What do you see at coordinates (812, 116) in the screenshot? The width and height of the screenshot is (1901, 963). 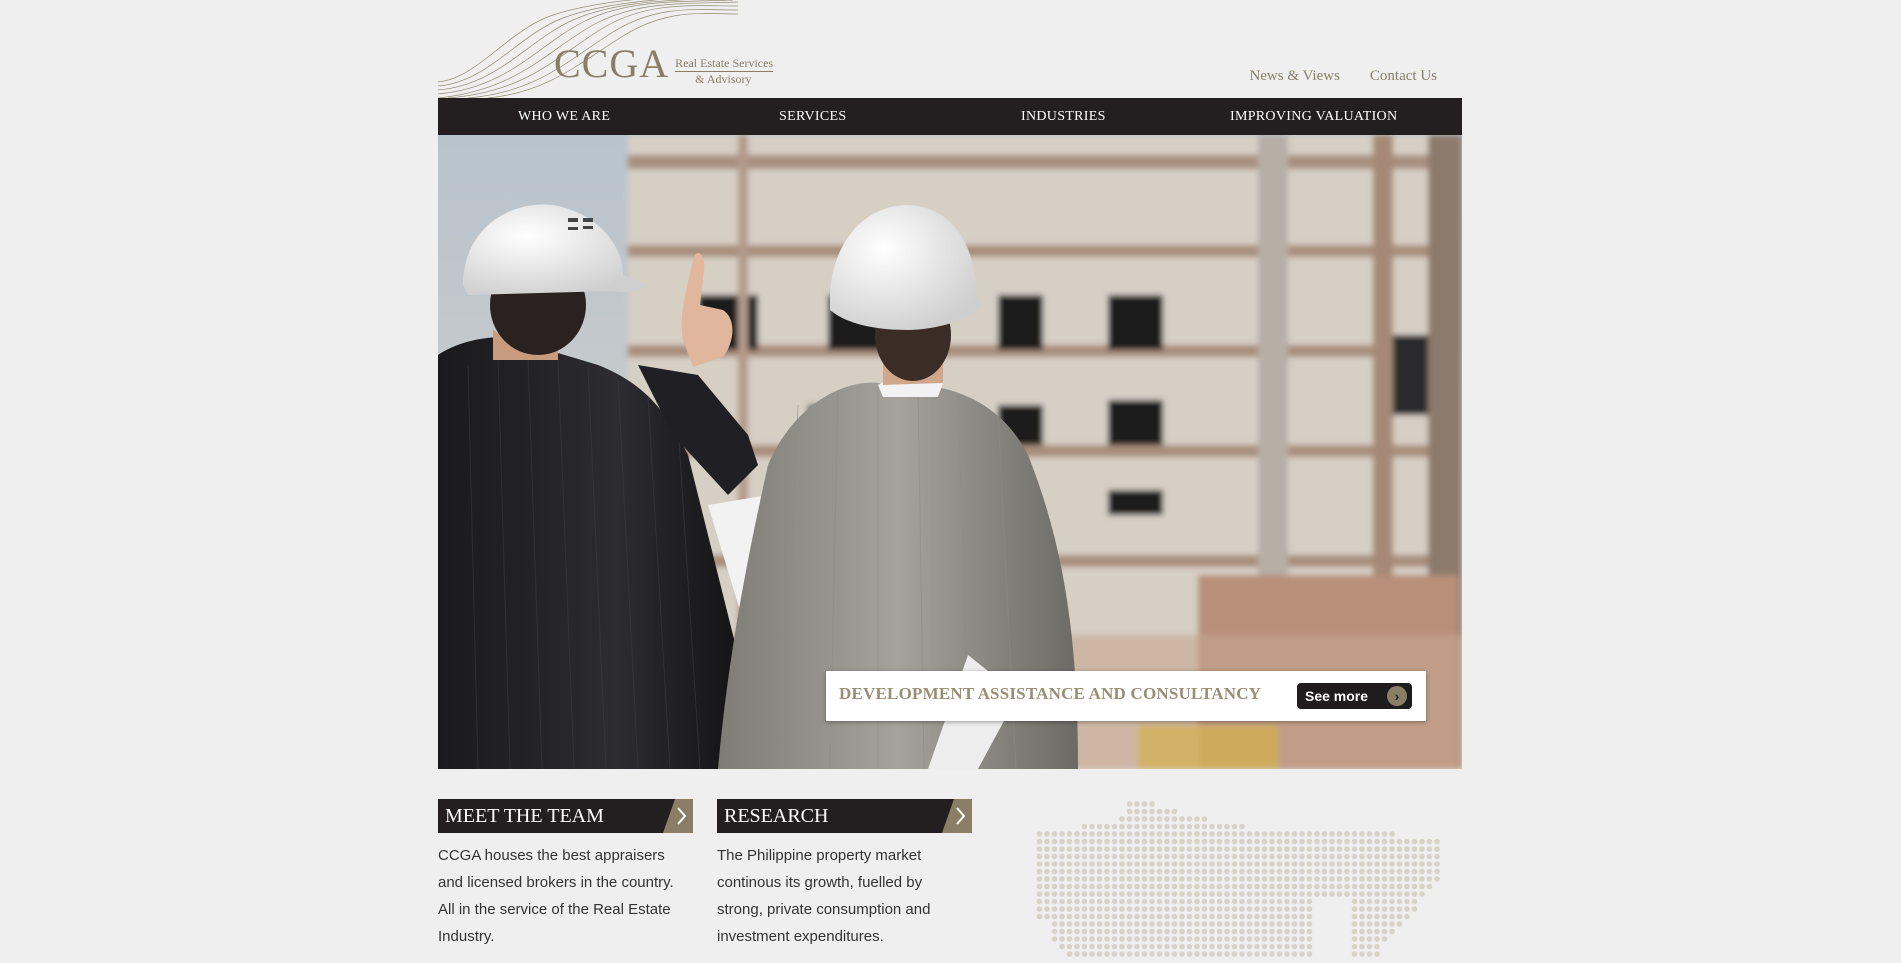 I see `nav-item-services: SERVICES` at bounding box center [812, 116].